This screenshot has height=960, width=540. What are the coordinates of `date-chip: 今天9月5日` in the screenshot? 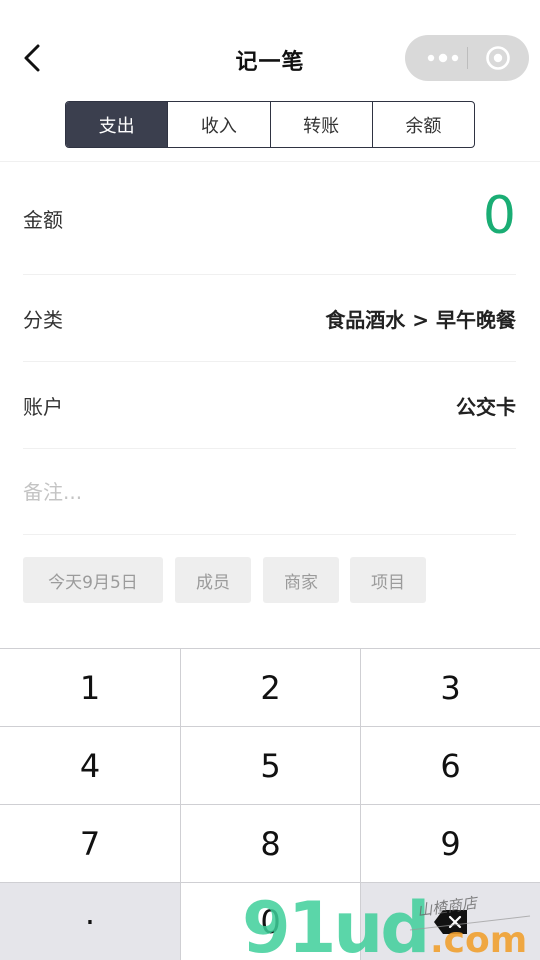 It's located at (93, 580).